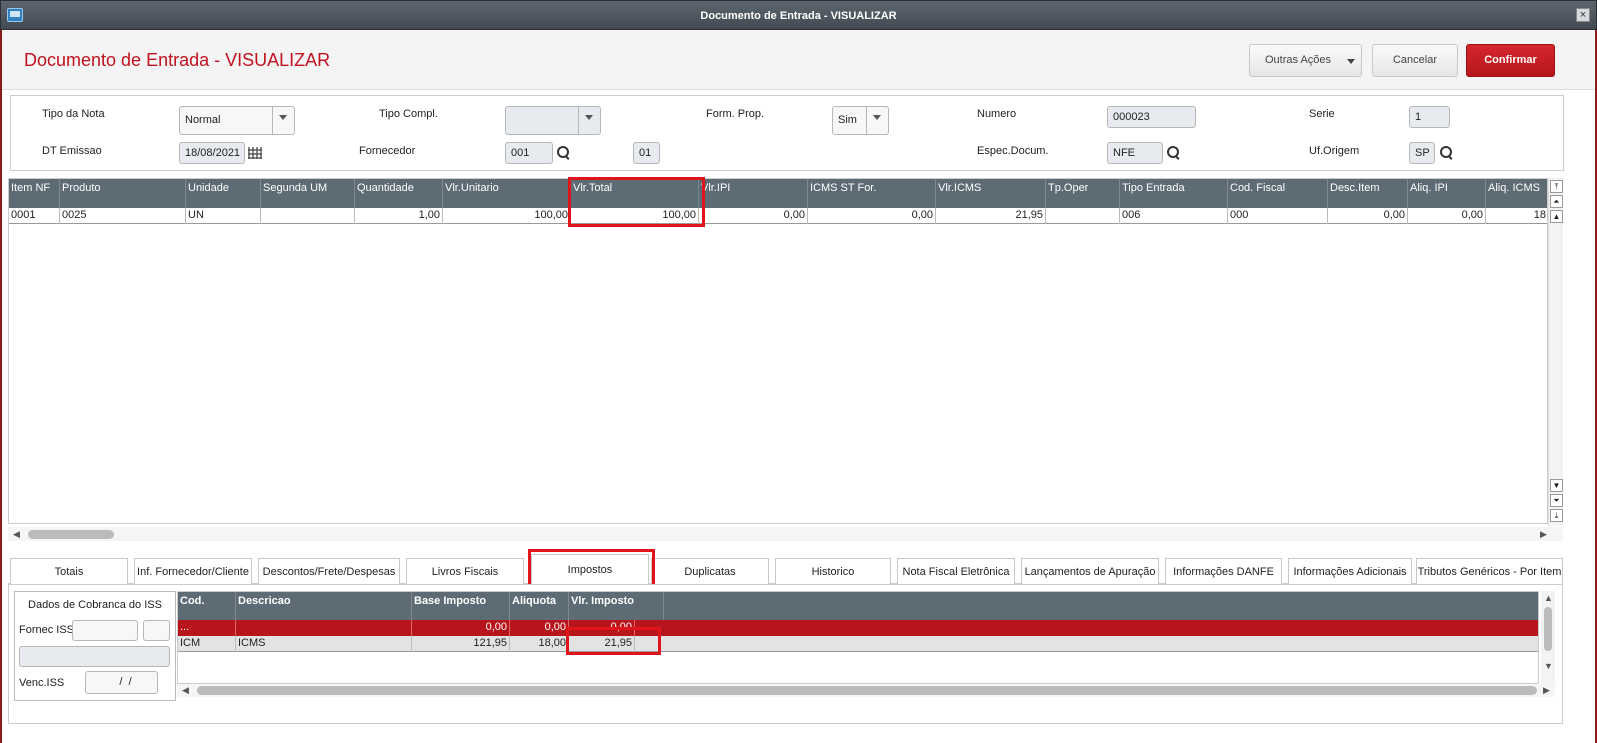 This screenshot has width=1597, height=743. Describe the element at coordinates (237, 120) in the screenshot. I see `tipo-nota-select: Normal` at that location.